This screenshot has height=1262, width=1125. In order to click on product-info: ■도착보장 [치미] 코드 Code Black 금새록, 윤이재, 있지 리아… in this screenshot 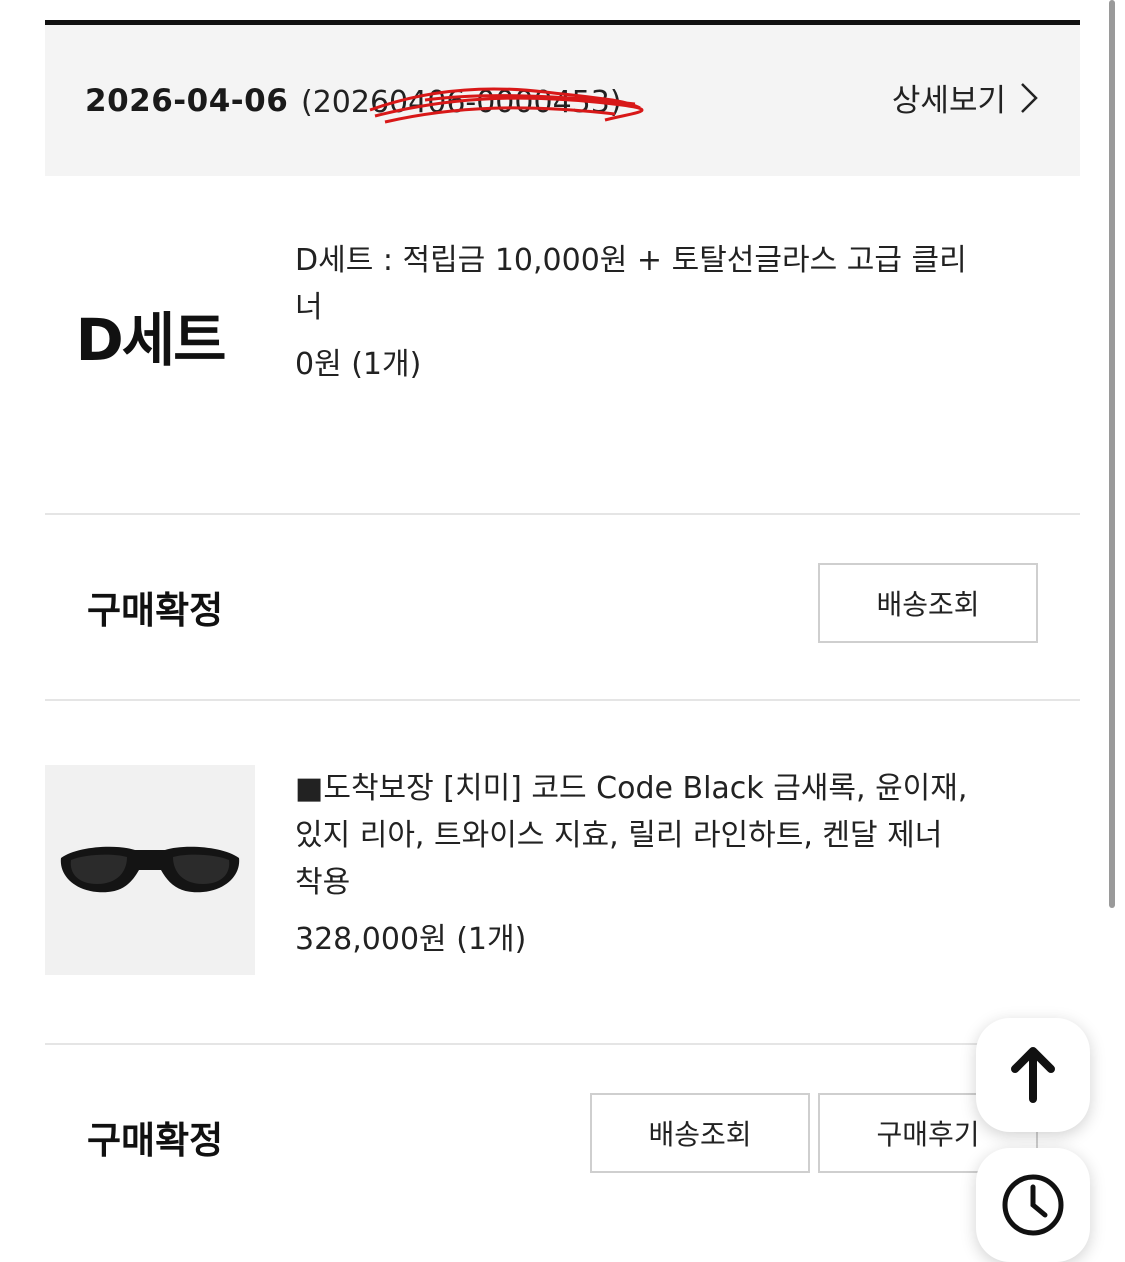, I will do `click(635, 864)`.